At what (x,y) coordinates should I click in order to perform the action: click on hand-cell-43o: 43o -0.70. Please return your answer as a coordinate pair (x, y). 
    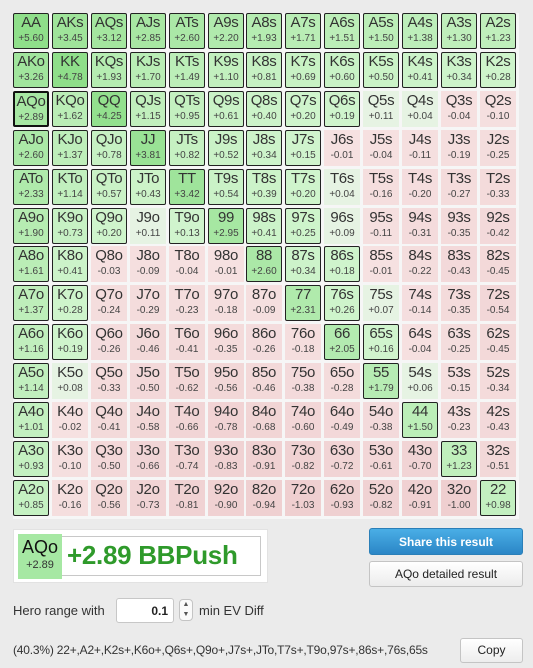
    Looking at the image, I should click on (420, 459).